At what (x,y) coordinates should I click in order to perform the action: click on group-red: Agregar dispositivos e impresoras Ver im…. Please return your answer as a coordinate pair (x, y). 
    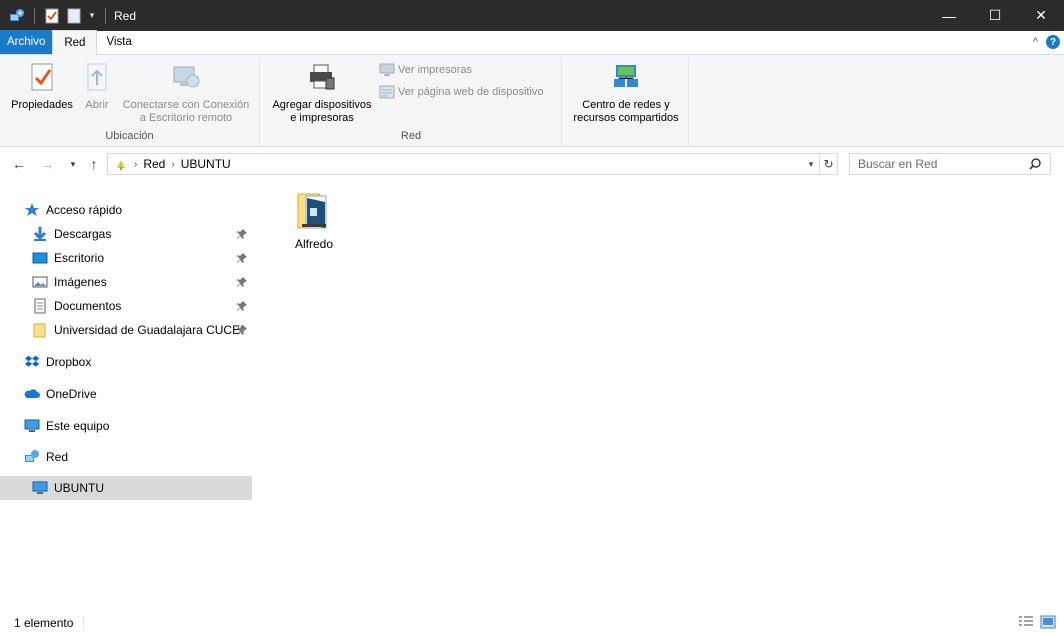
    Looking at the image, I should click on (411, 101).